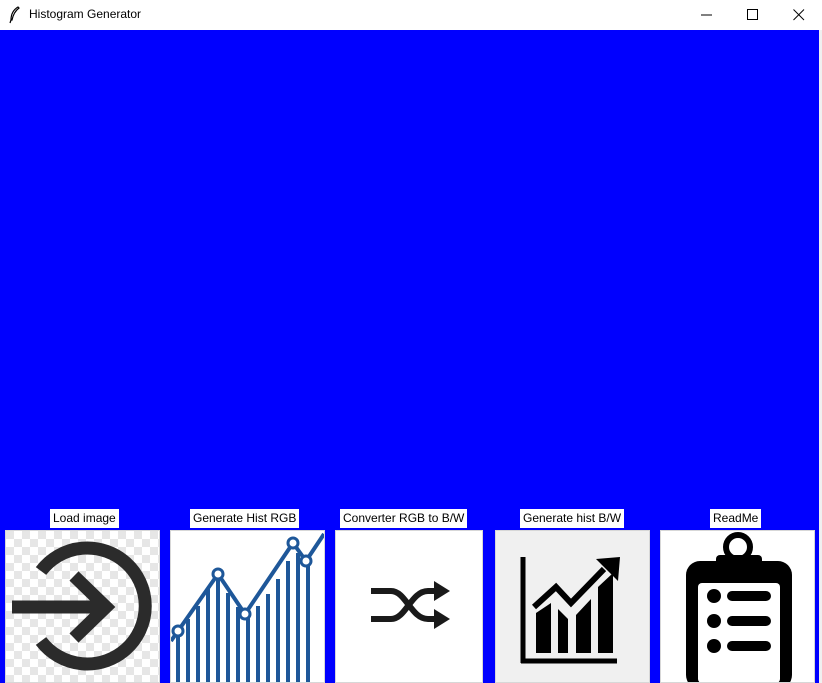  I want to click on load-image-button, so click(82, 606).